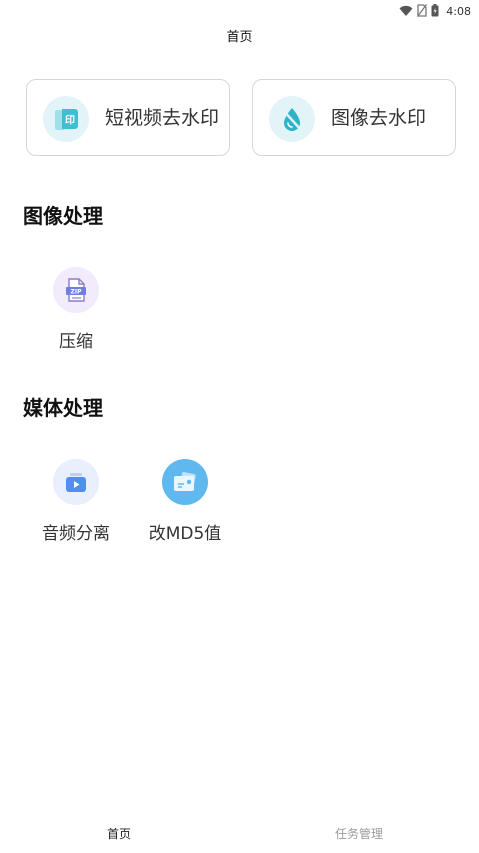 This screenshot has width=479, height=853. I want to click on status-icons: 4:08, so click(435, 11).